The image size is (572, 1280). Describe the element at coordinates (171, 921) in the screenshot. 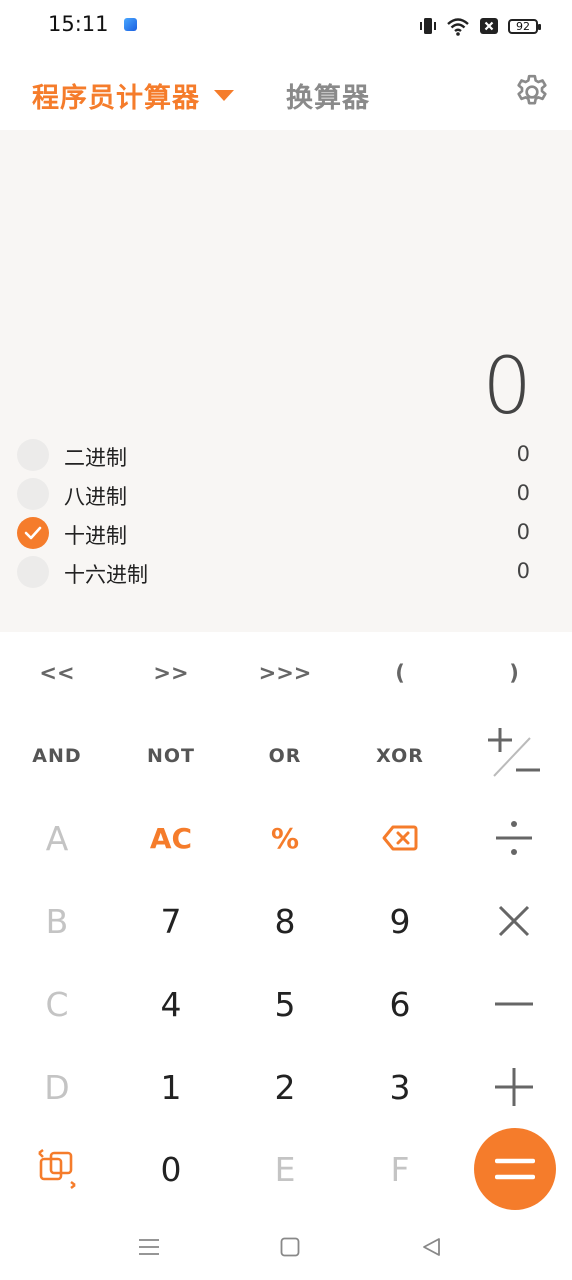

I see `digit-7-button: 7` at that location.